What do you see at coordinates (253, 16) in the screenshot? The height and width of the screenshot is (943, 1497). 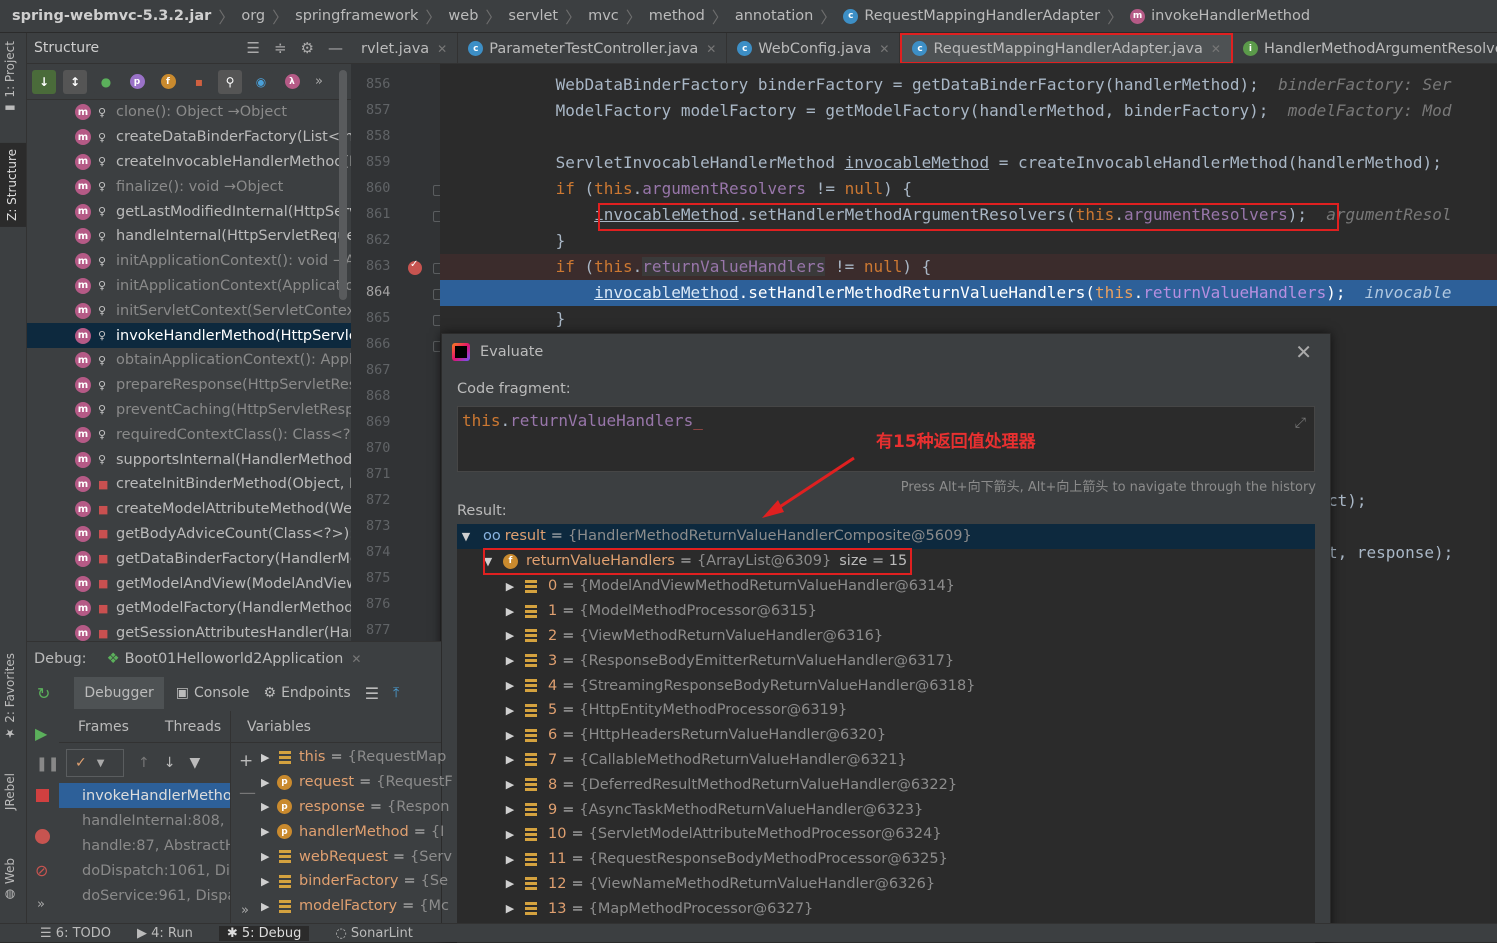 I see `breadcrumb-org: org` at bounding box center [253, 16].